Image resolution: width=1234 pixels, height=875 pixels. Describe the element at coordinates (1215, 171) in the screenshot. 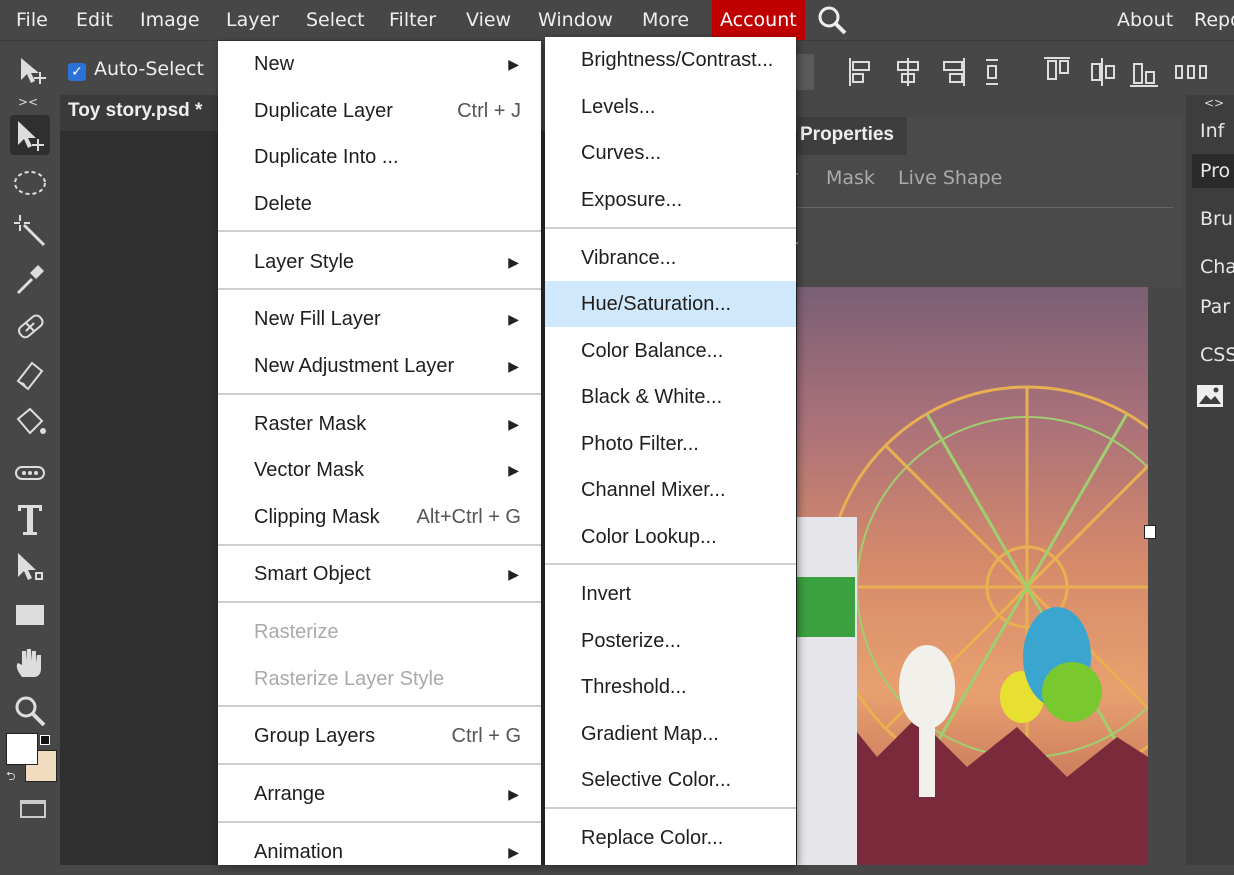

I see `panel-properties: Pro` at that location.